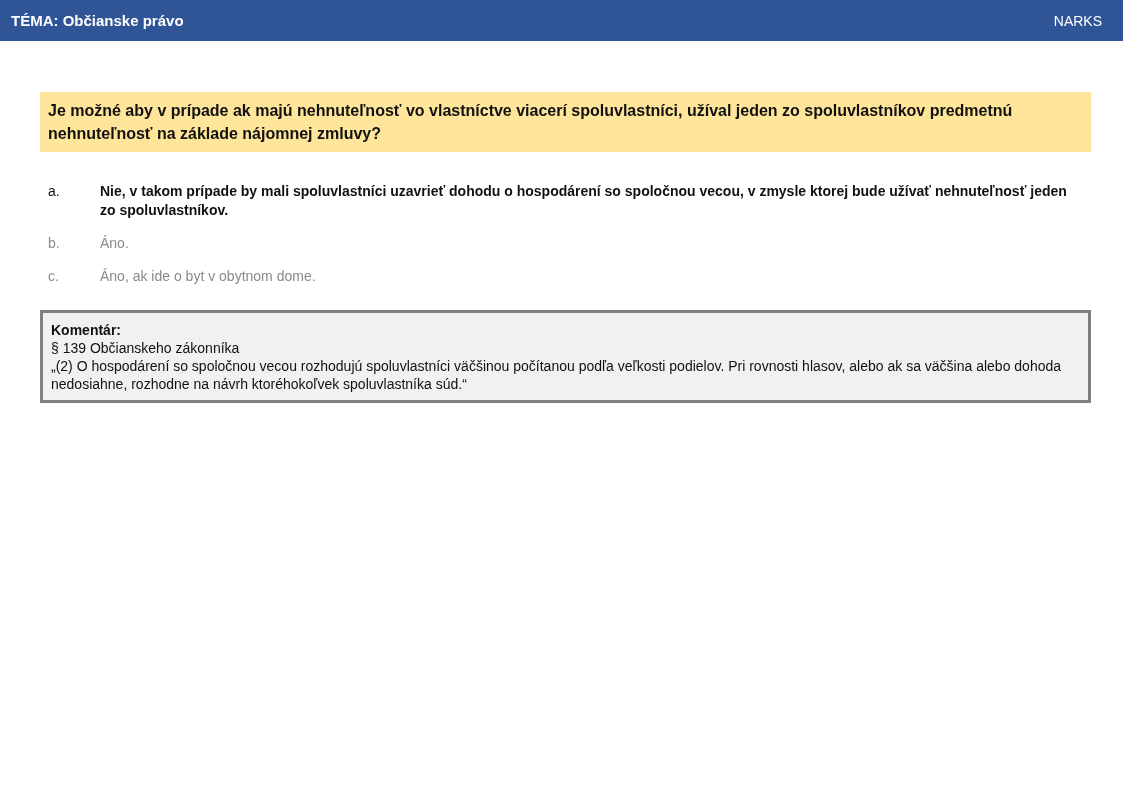  Describe the element at coordinates (584, 201) in the screenshot. I see `answer-text: Nie, v takom prípade by mali spoluvlastníci uzavrieť dohodu o hospodárení so spoločnou vecou, v zmysle ktorej bude užívať nehnuteľnosť jeden zo spoluvlastníkov.` at that location.